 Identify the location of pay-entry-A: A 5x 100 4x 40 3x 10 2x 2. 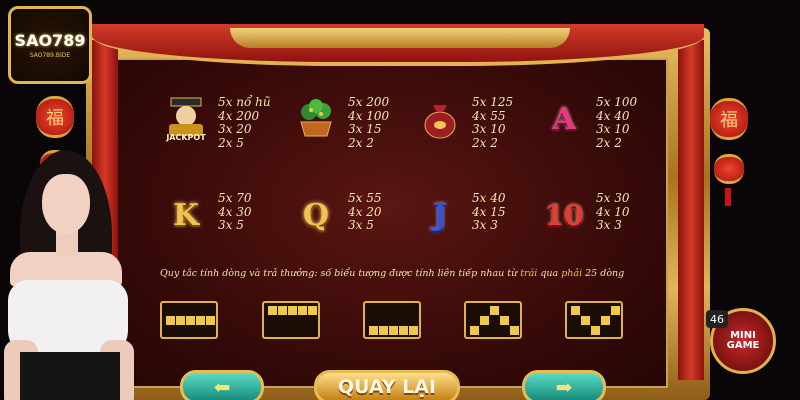
(587, 122).